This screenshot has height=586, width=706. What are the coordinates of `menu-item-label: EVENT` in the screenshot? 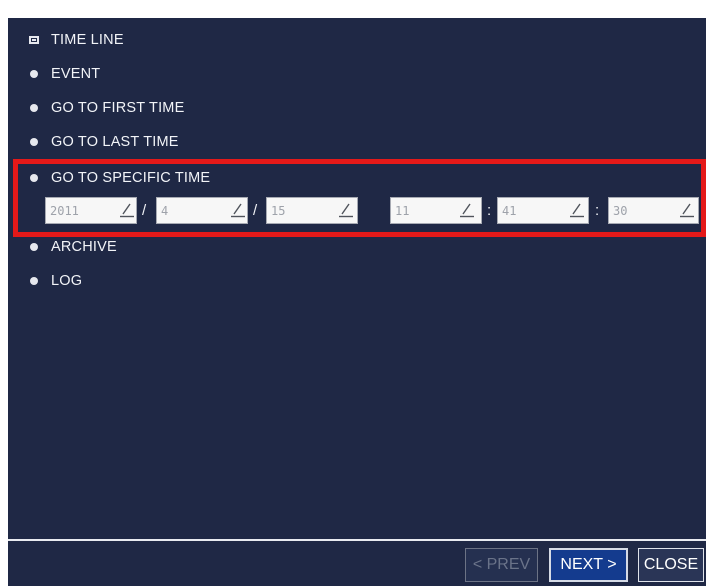 It's located at (76, 74).